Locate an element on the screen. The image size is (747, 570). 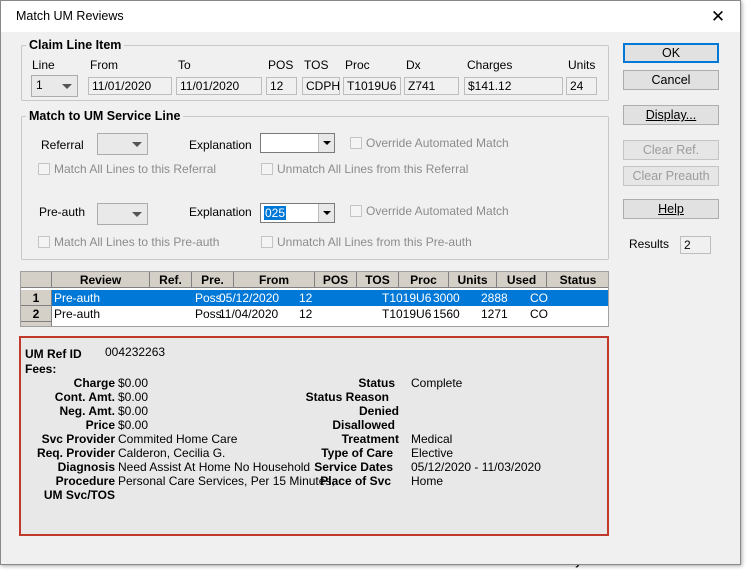
match-all-preauth-label: Match All Lines to this Pre-auth is located at coordinates (137, 242).